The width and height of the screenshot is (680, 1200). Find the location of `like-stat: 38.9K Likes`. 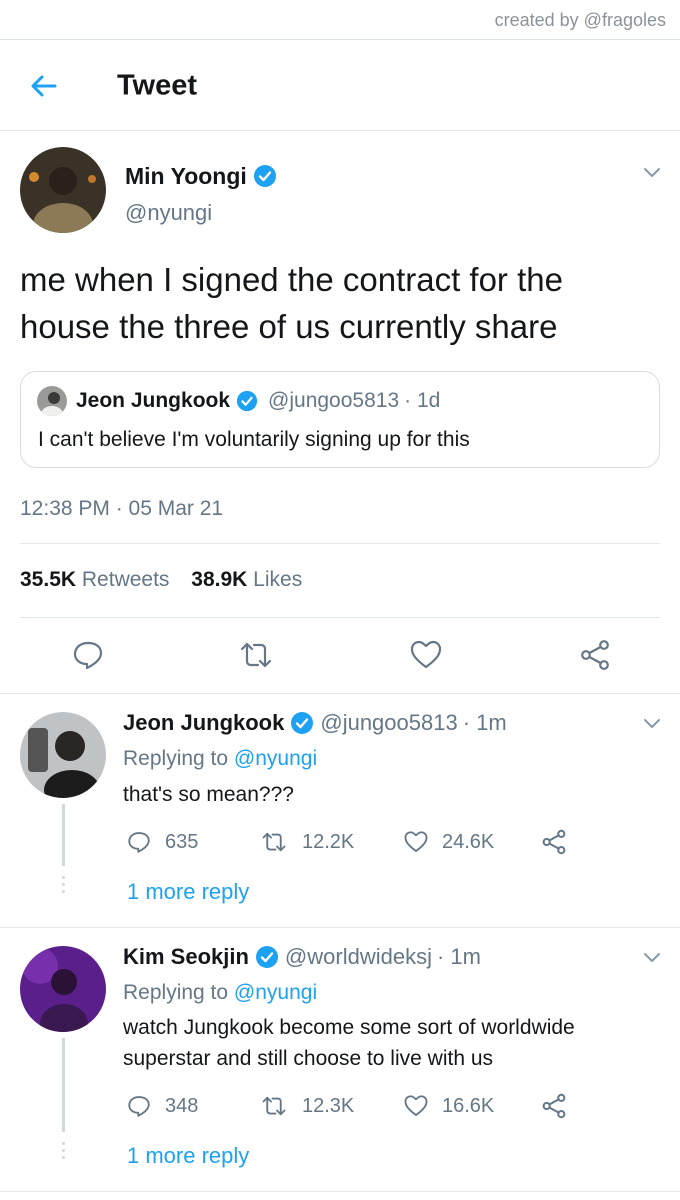

like-stat: 38.9K Likes is located at coordinates (246, 579).